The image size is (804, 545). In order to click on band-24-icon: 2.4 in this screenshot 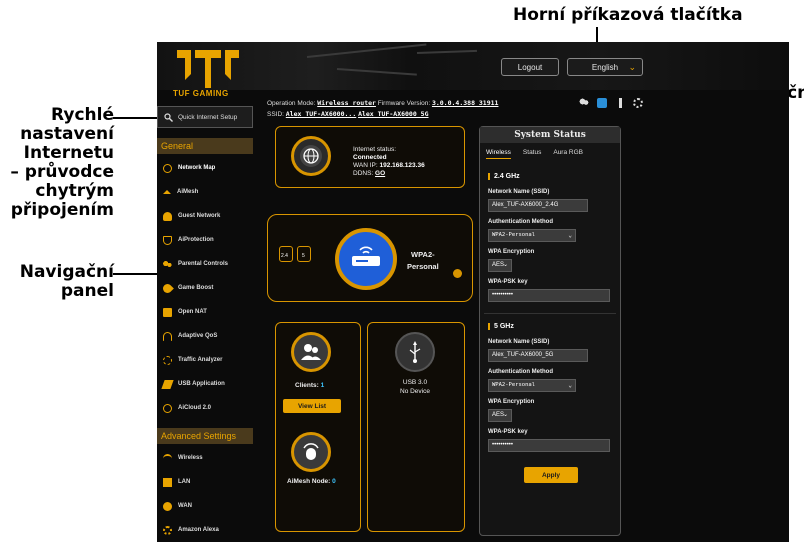, I will do `click(286, 254)`.